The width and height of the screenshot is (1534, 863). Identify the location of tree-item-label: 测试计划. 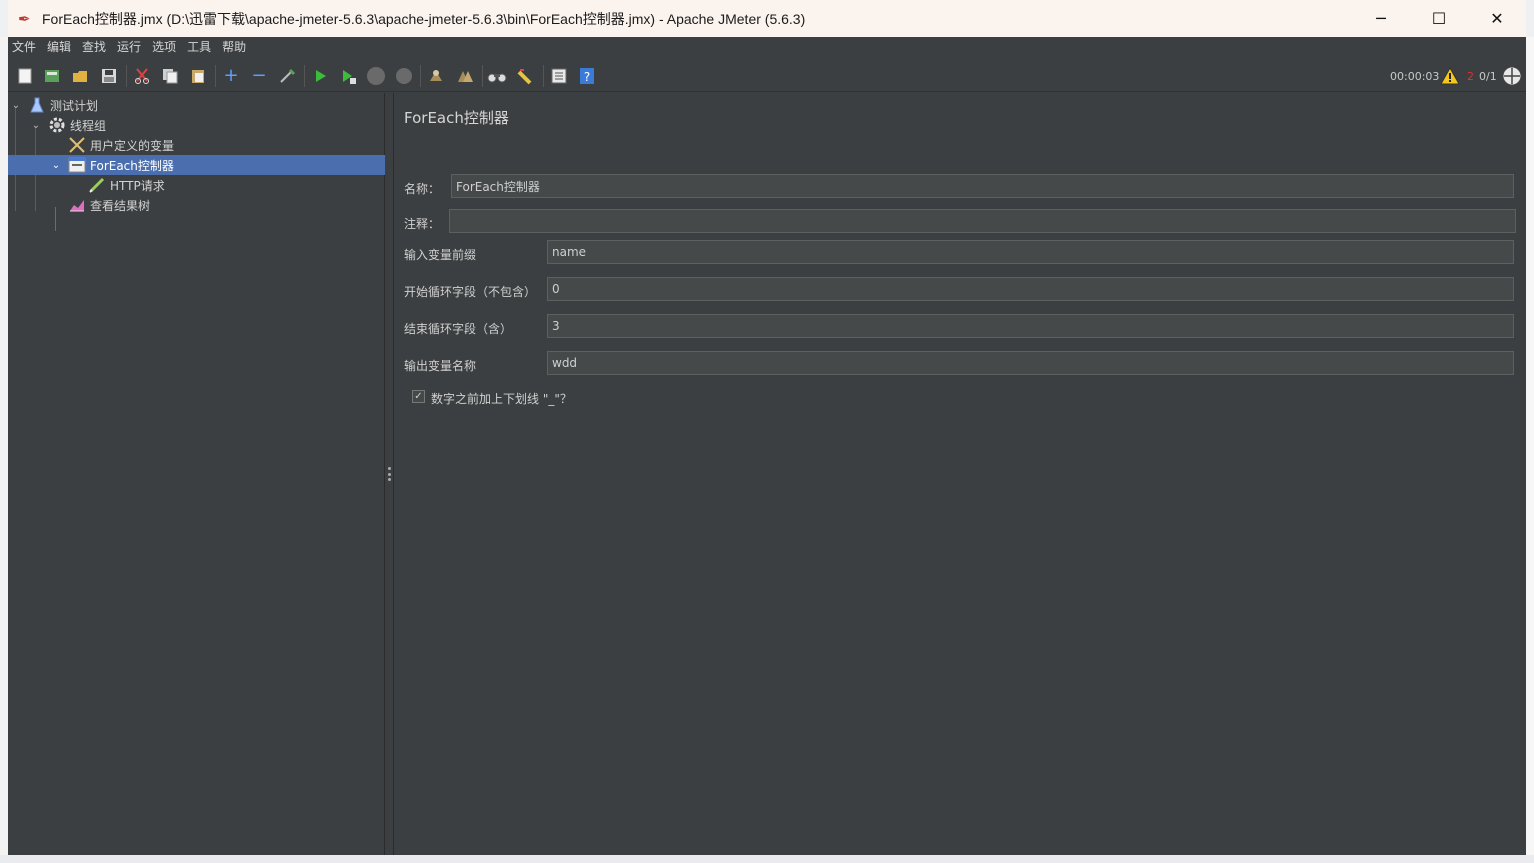
(74, 105).